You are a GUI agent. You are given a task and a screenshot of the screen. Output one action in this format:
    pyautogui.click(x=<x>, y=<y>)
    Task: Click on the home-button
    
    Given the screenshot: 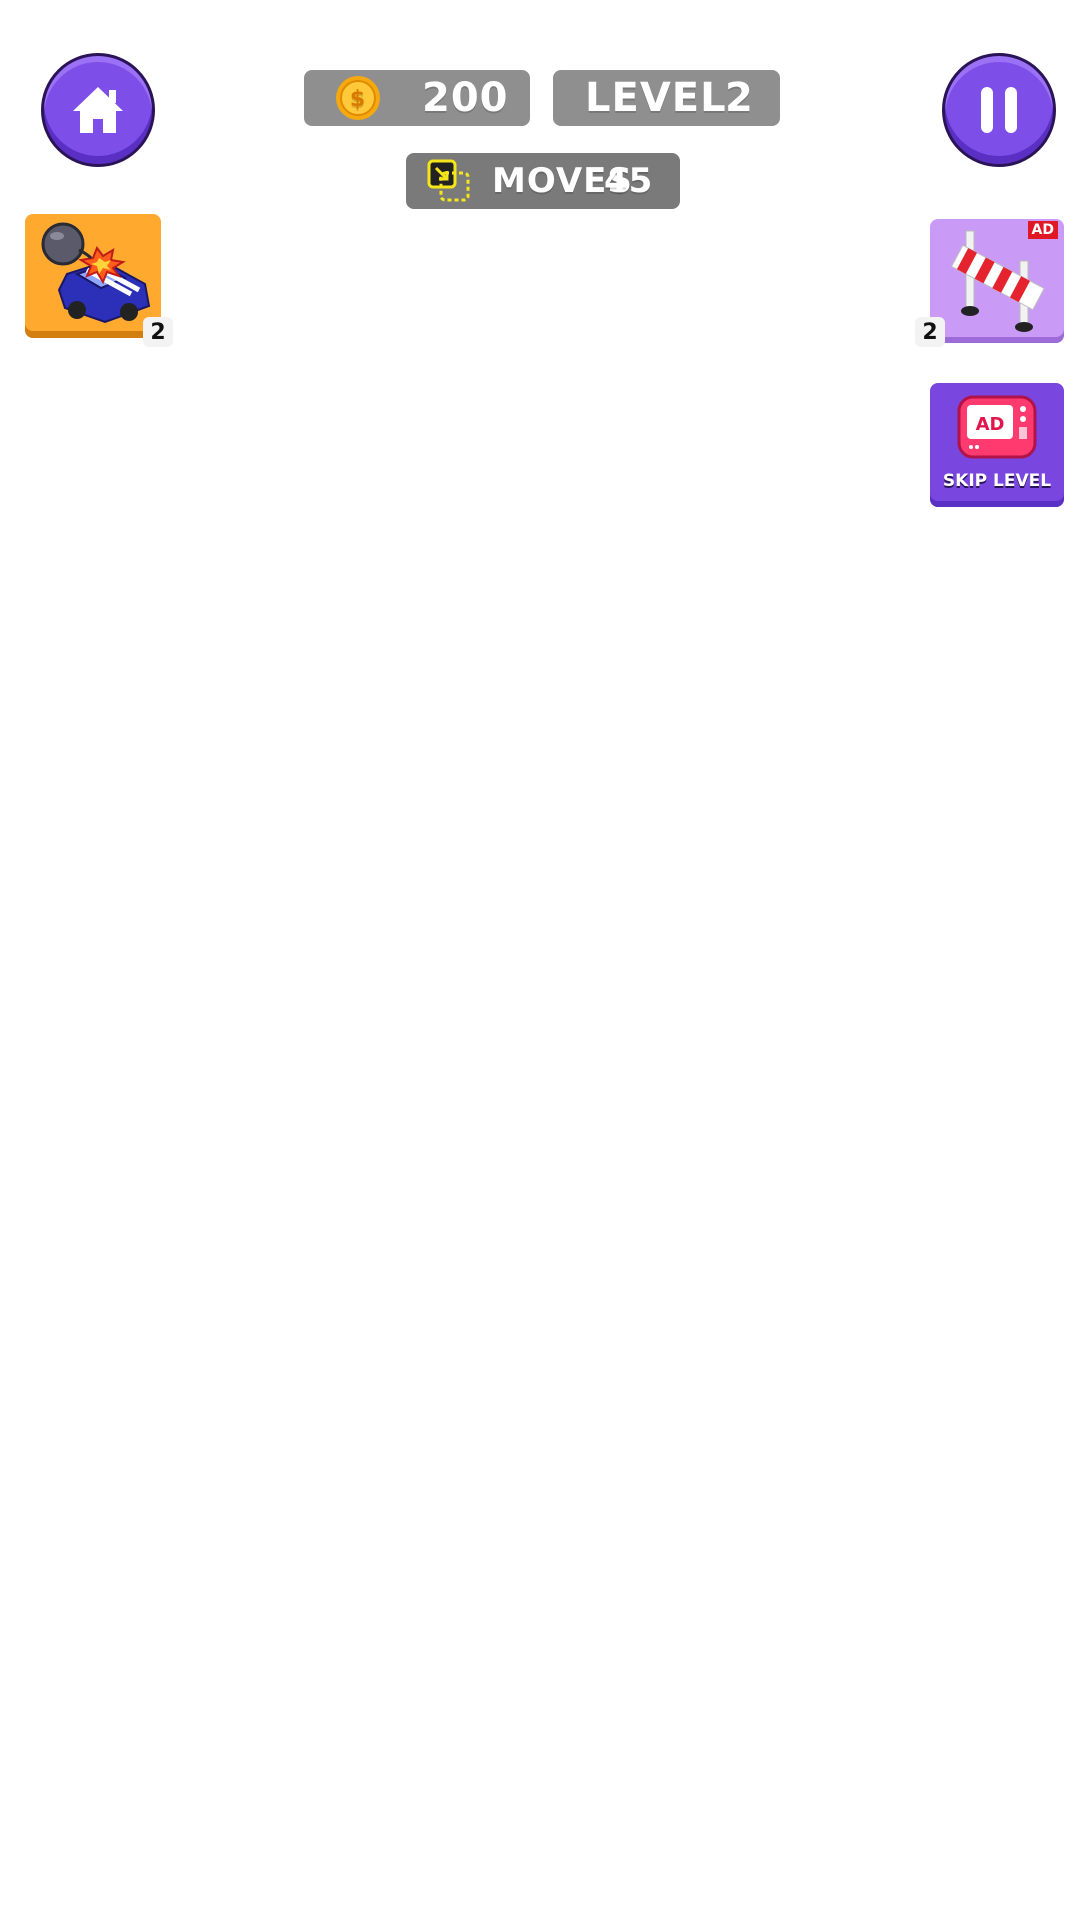 What is the action you would take?
    pyautogui.click(x=98, y=110)
    